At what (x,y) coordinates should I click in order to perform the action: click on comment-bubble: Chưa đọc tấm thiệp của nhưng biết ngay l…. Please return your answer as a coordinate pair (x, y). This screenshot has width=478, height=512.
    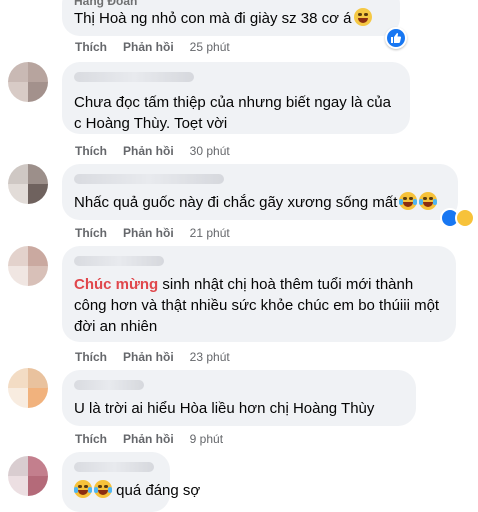
    Looking at the image, I should click on (236, 98).